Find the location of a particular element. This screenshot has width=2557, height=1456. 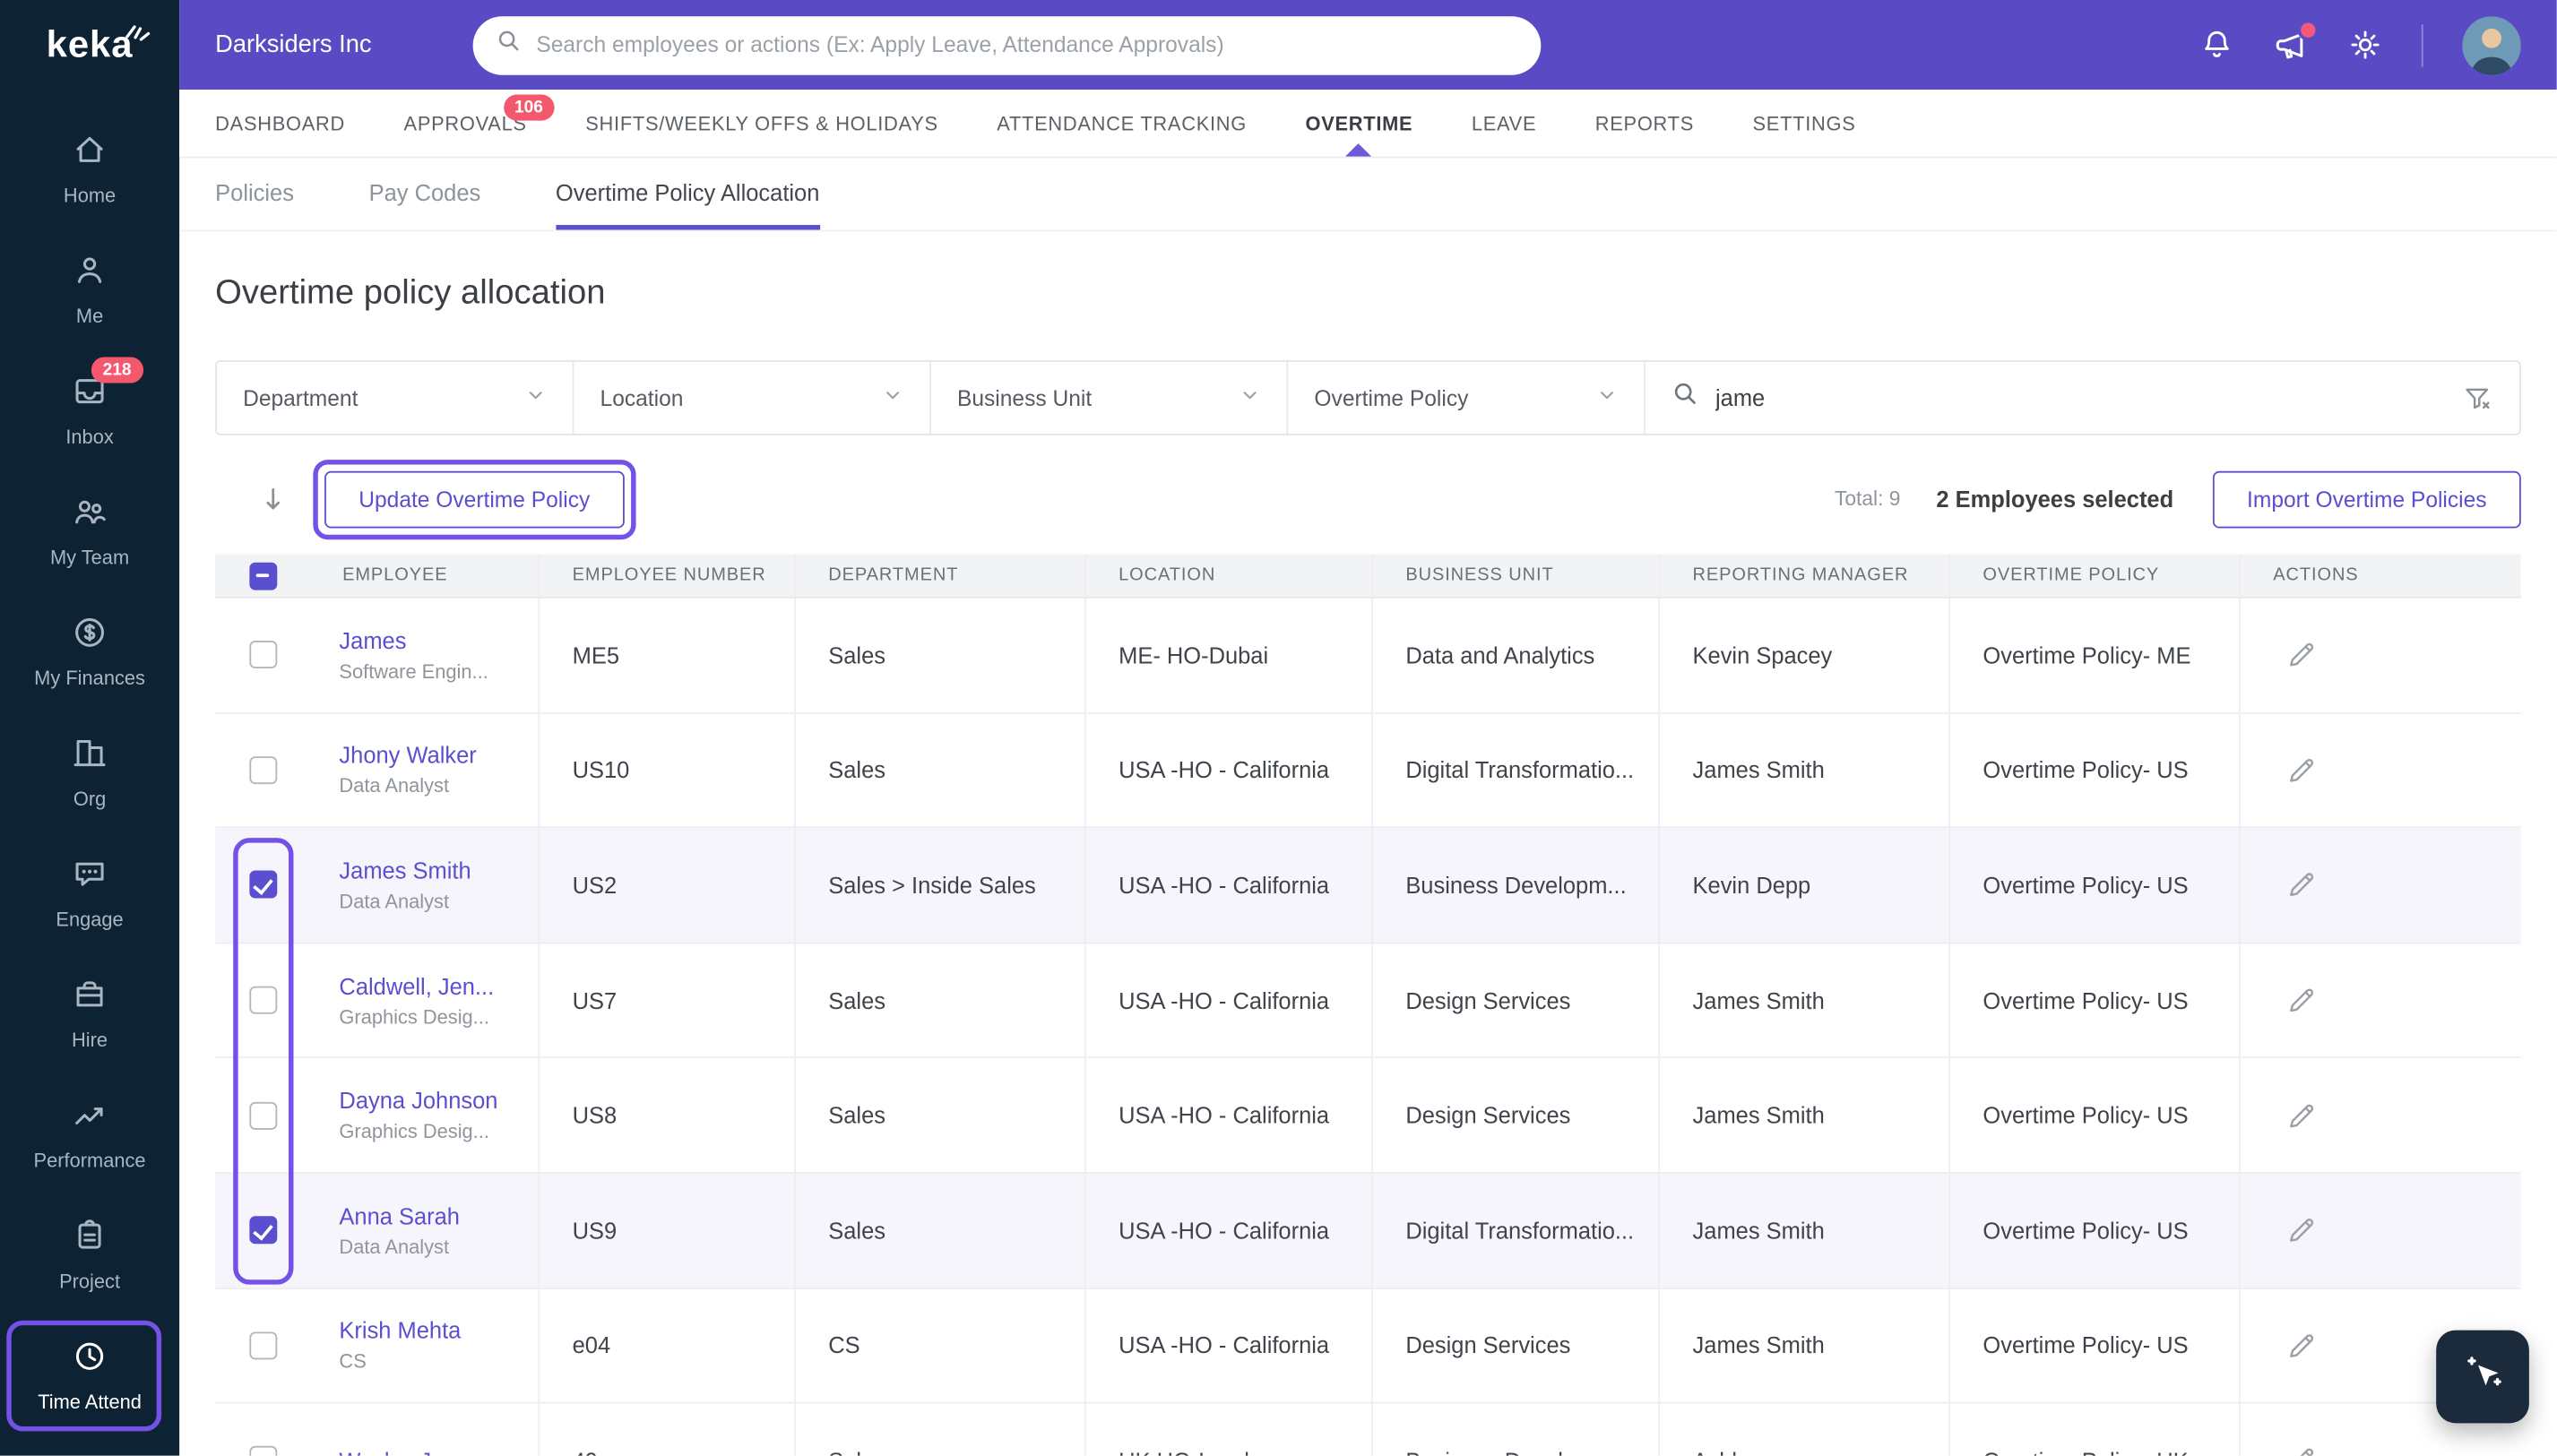

sidebar-item: My Finances is located at coordinates (89, 652).